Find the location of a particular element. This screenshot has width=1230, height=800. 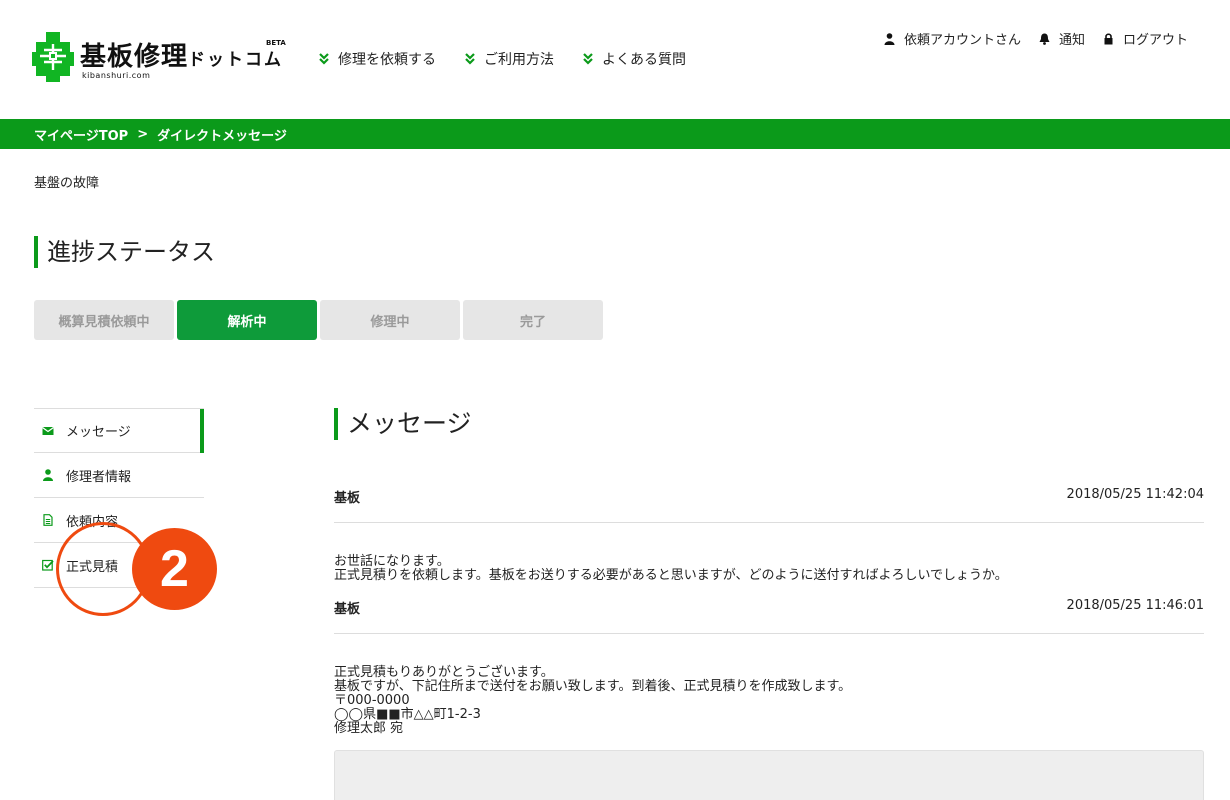

annotation-step-badge: 2 is located at coordinates (174, 569).